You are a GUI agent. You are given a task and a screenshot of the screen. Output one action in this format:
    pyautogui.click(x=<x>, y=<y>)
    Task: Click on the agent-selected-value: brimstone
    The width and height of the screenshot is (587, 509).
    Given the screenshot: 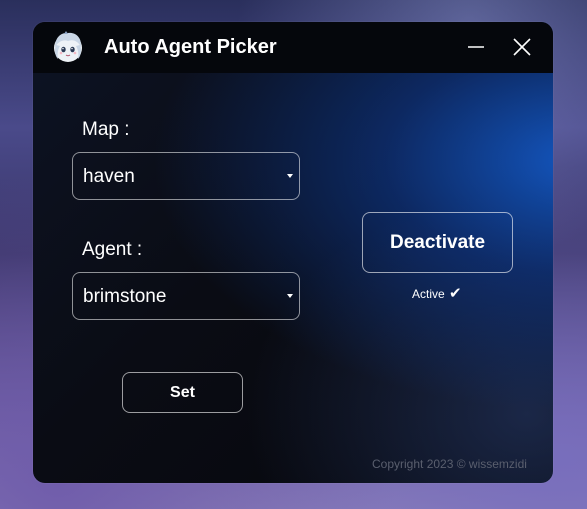 What is the action you would take?
    pyautogui.click(x=125, y=296)
    